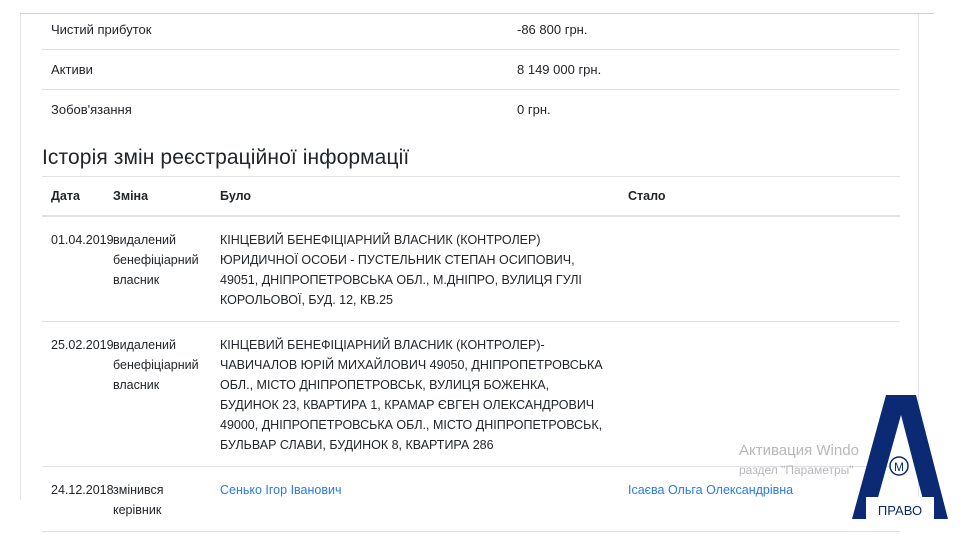 The width and height of the screenshot is (960, 540). I want to click on financial-label: Активи, so click(72, 69).